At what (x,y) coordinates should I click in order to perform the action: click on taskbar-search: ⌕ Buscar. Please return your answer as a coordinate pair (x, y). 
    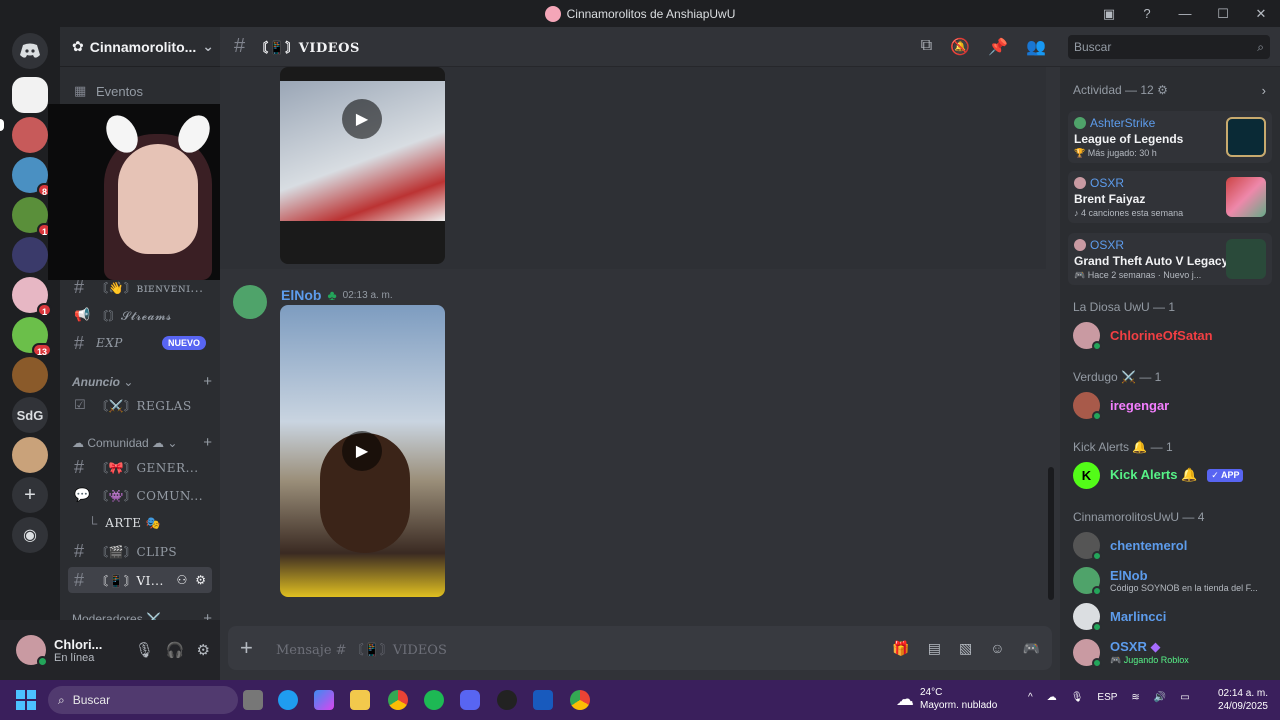
    Looking at the image, I should click on (143, 700).